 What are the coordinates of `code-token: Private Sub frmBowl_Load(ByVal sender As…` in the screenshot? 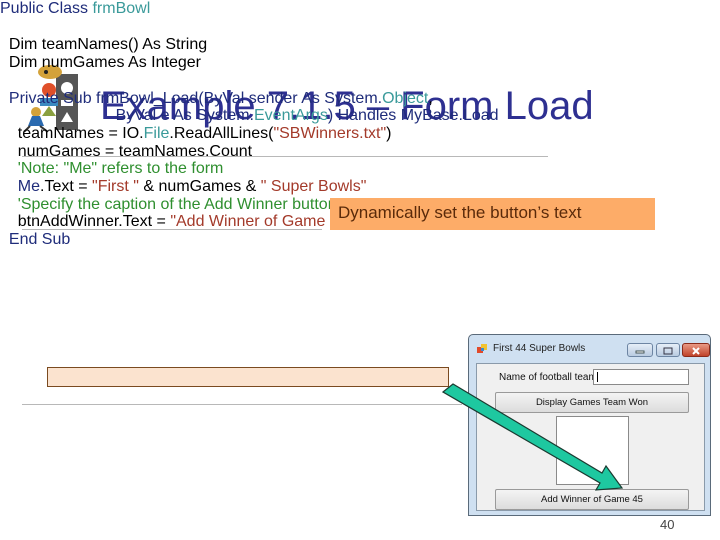 It's located at (191, 98).